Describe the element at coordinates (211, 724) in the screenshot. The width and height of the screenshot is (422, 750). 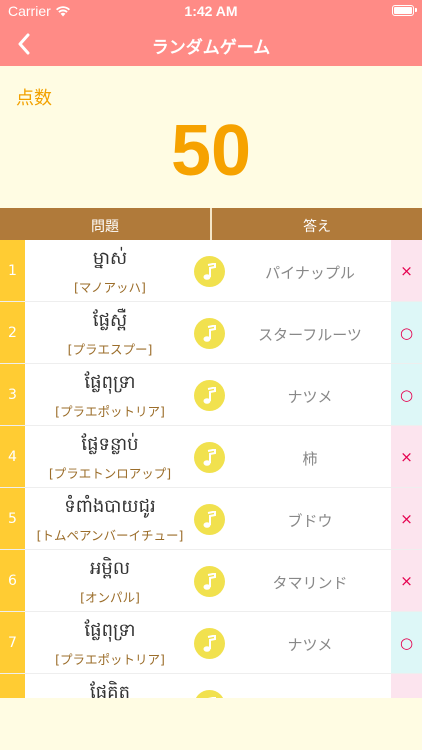
I see `bottom-area` at that location.